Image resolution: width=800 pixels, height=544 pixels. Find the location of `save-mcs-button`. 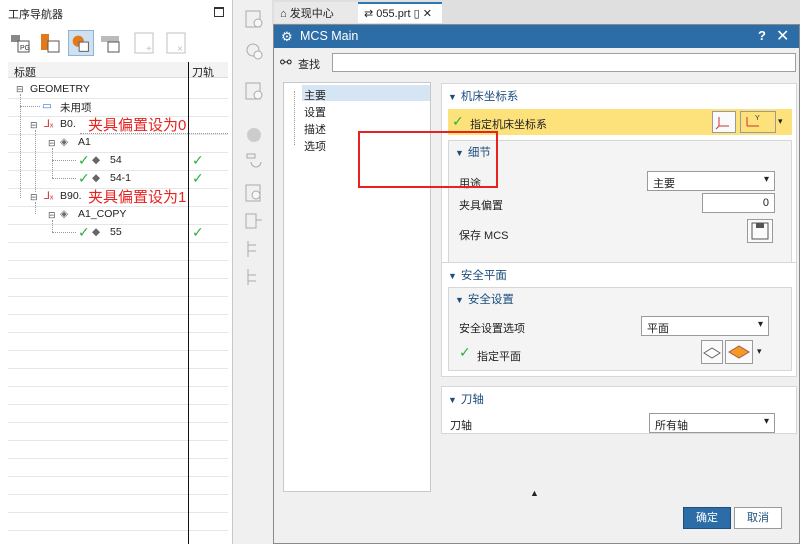

save-mcs-button is located at coordinates (760, 231).